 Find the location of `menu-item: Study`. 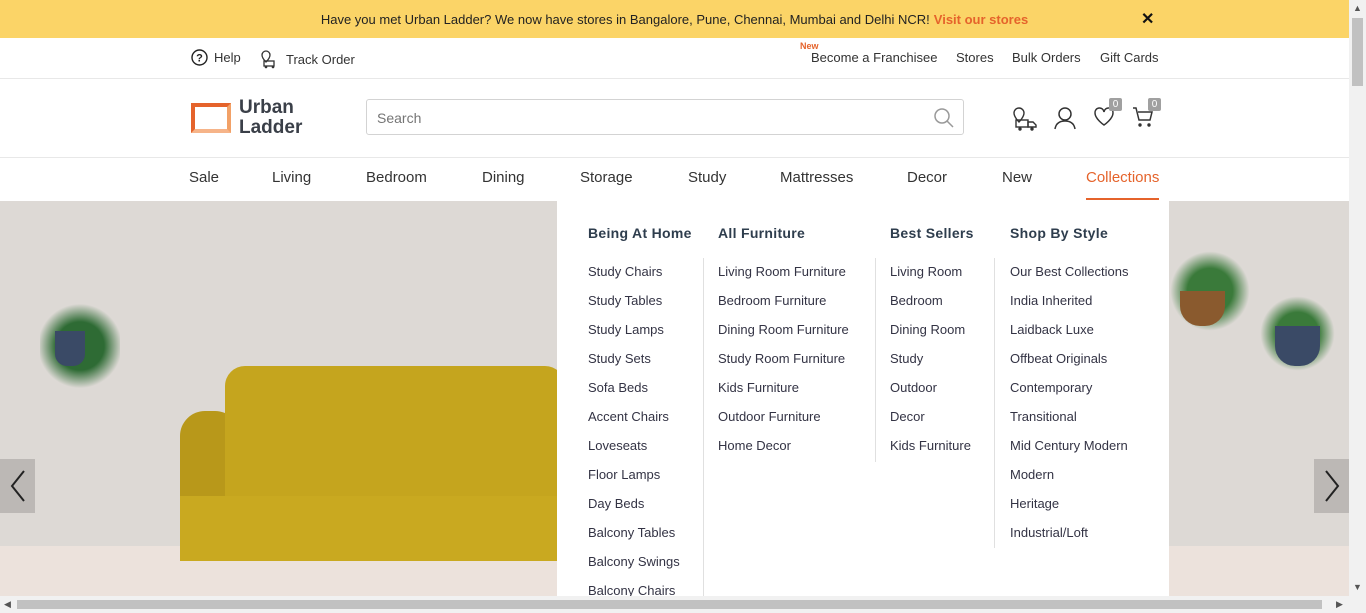

menu-item: Study is located at coordinates (930, 365).